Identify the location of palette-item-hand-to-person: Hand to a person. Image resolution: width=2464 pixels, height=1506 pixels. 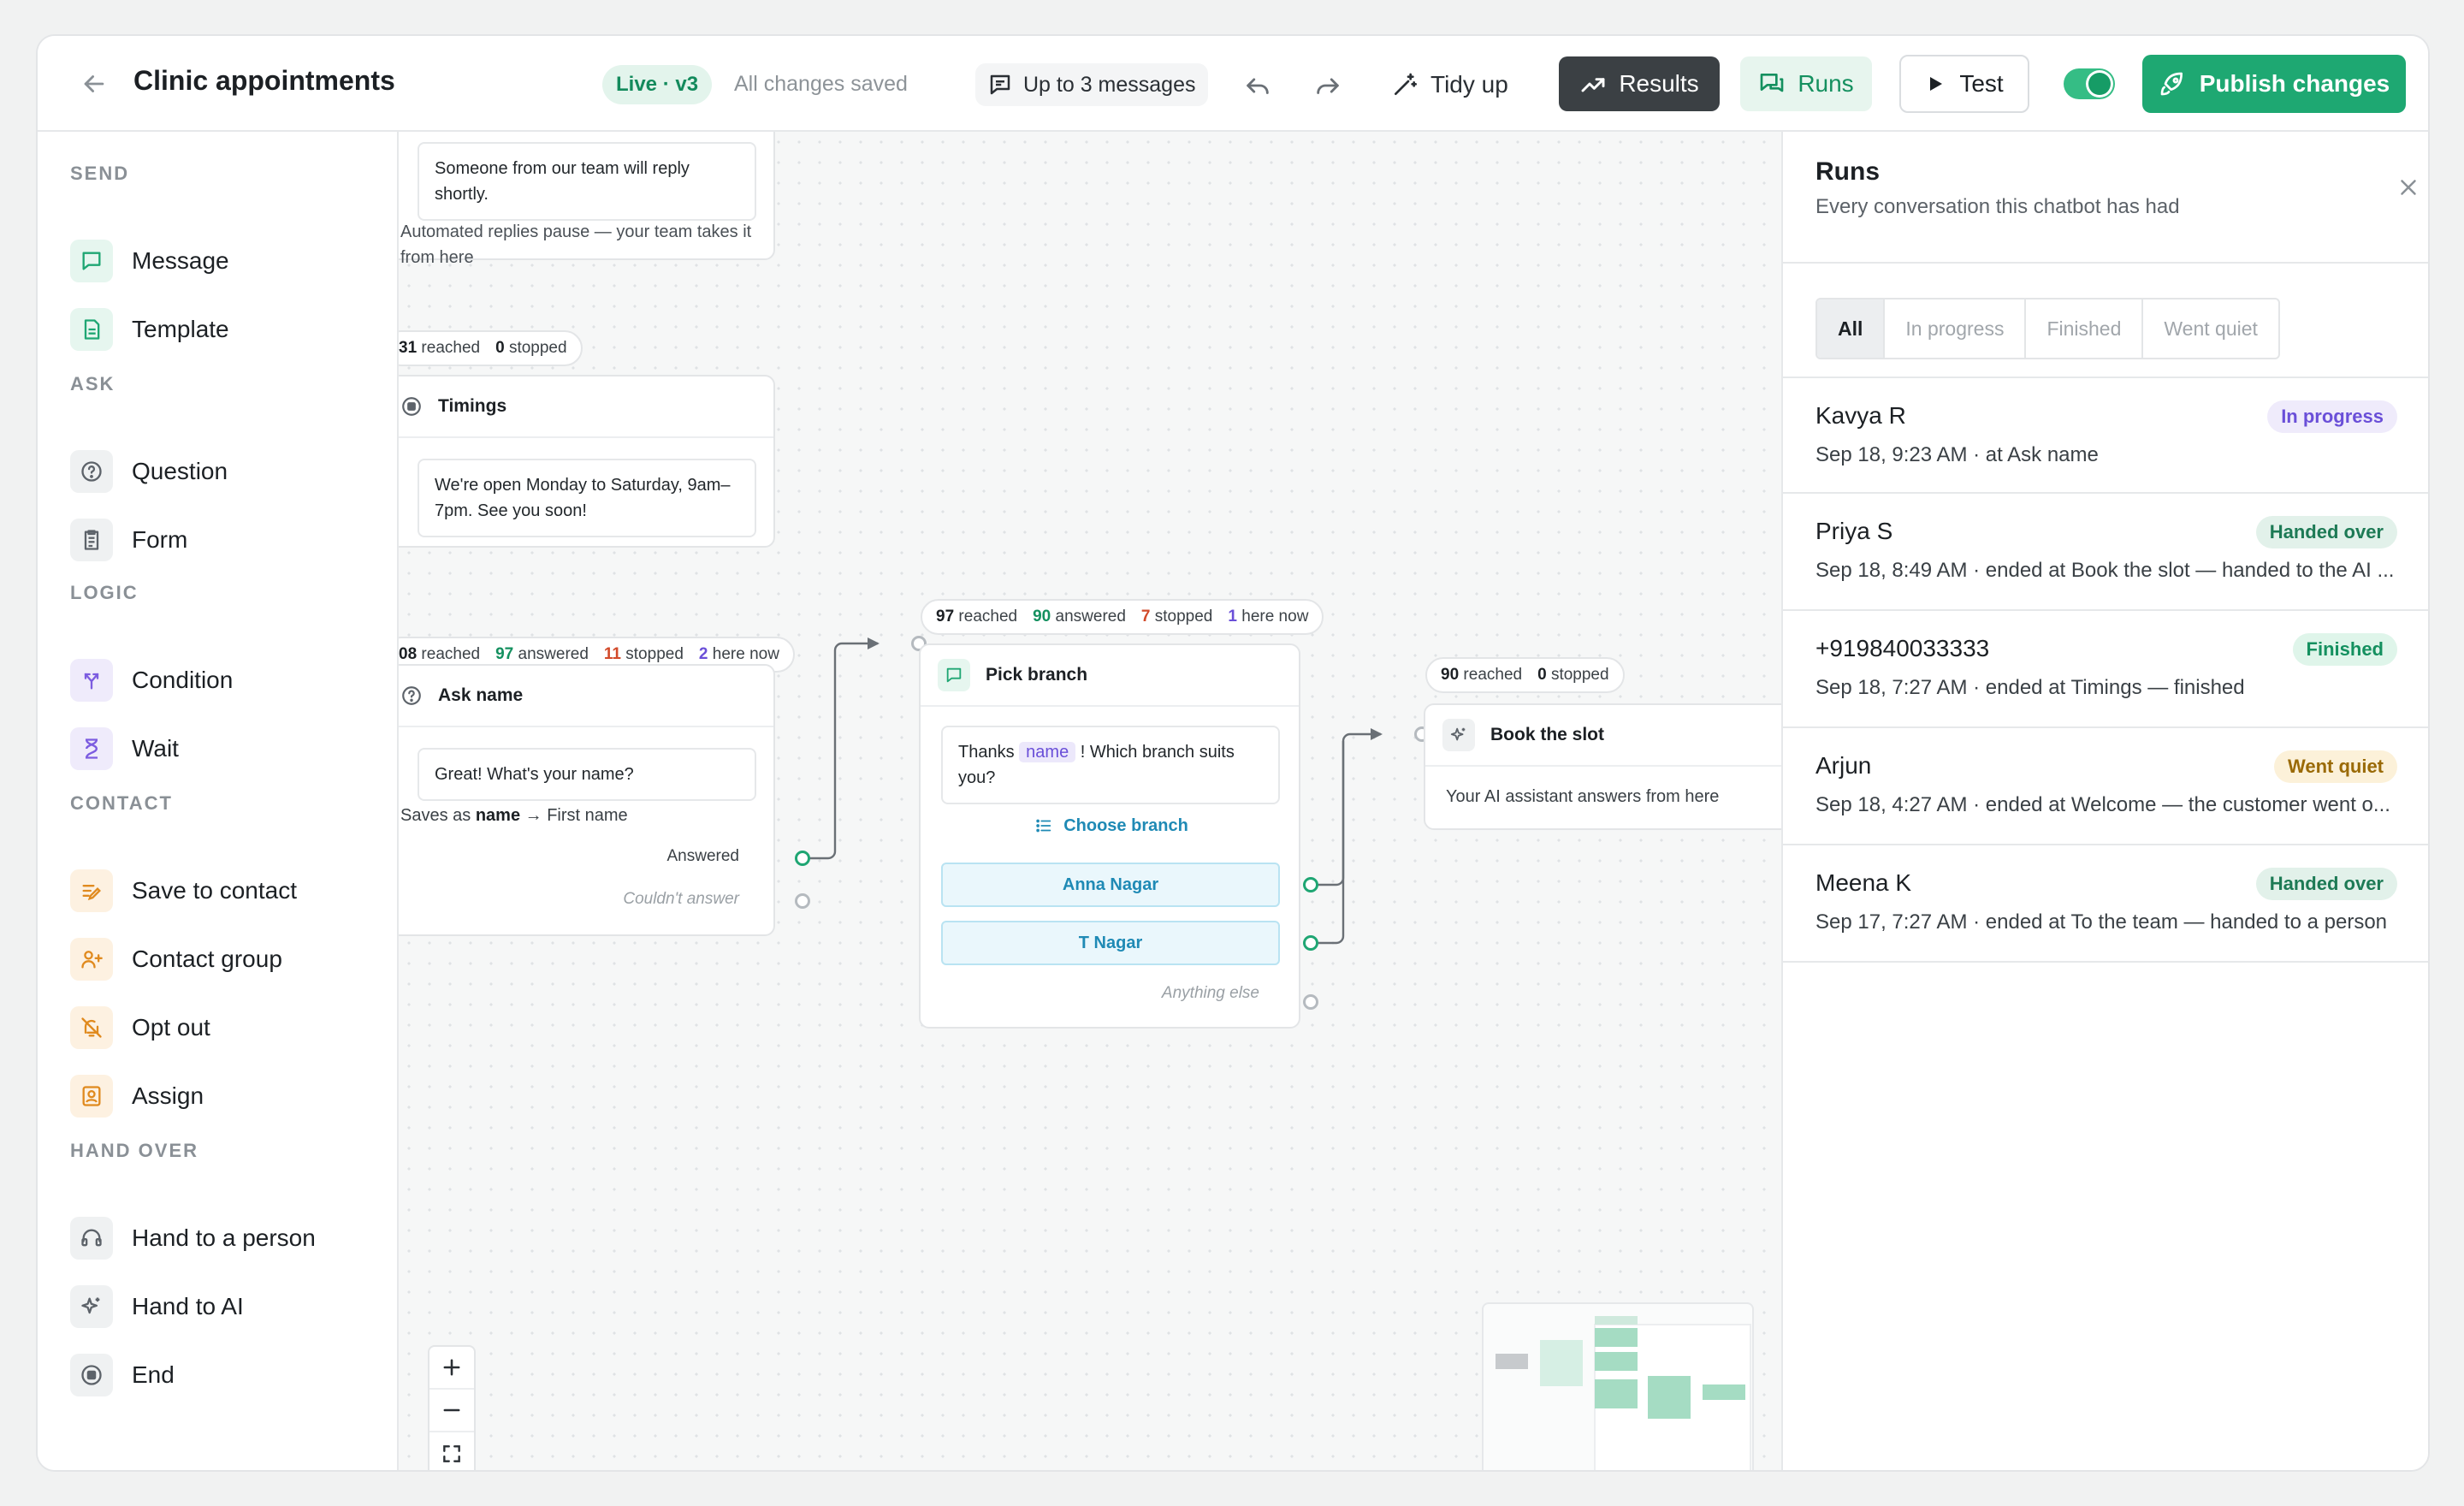
(193, 1238).